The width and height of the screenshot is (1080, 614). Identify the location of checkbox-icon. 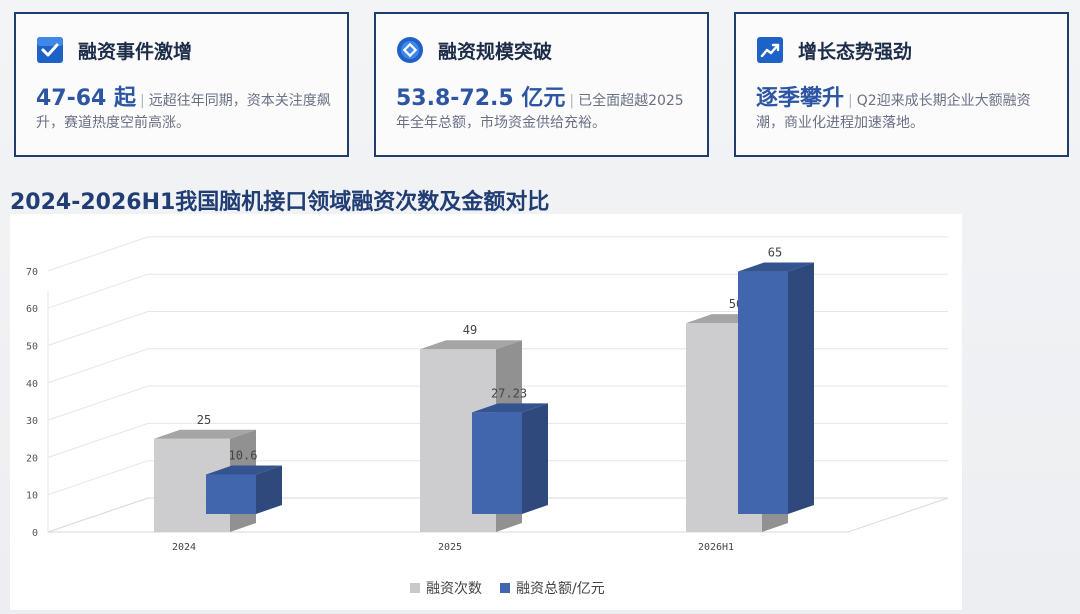
(50, 50).